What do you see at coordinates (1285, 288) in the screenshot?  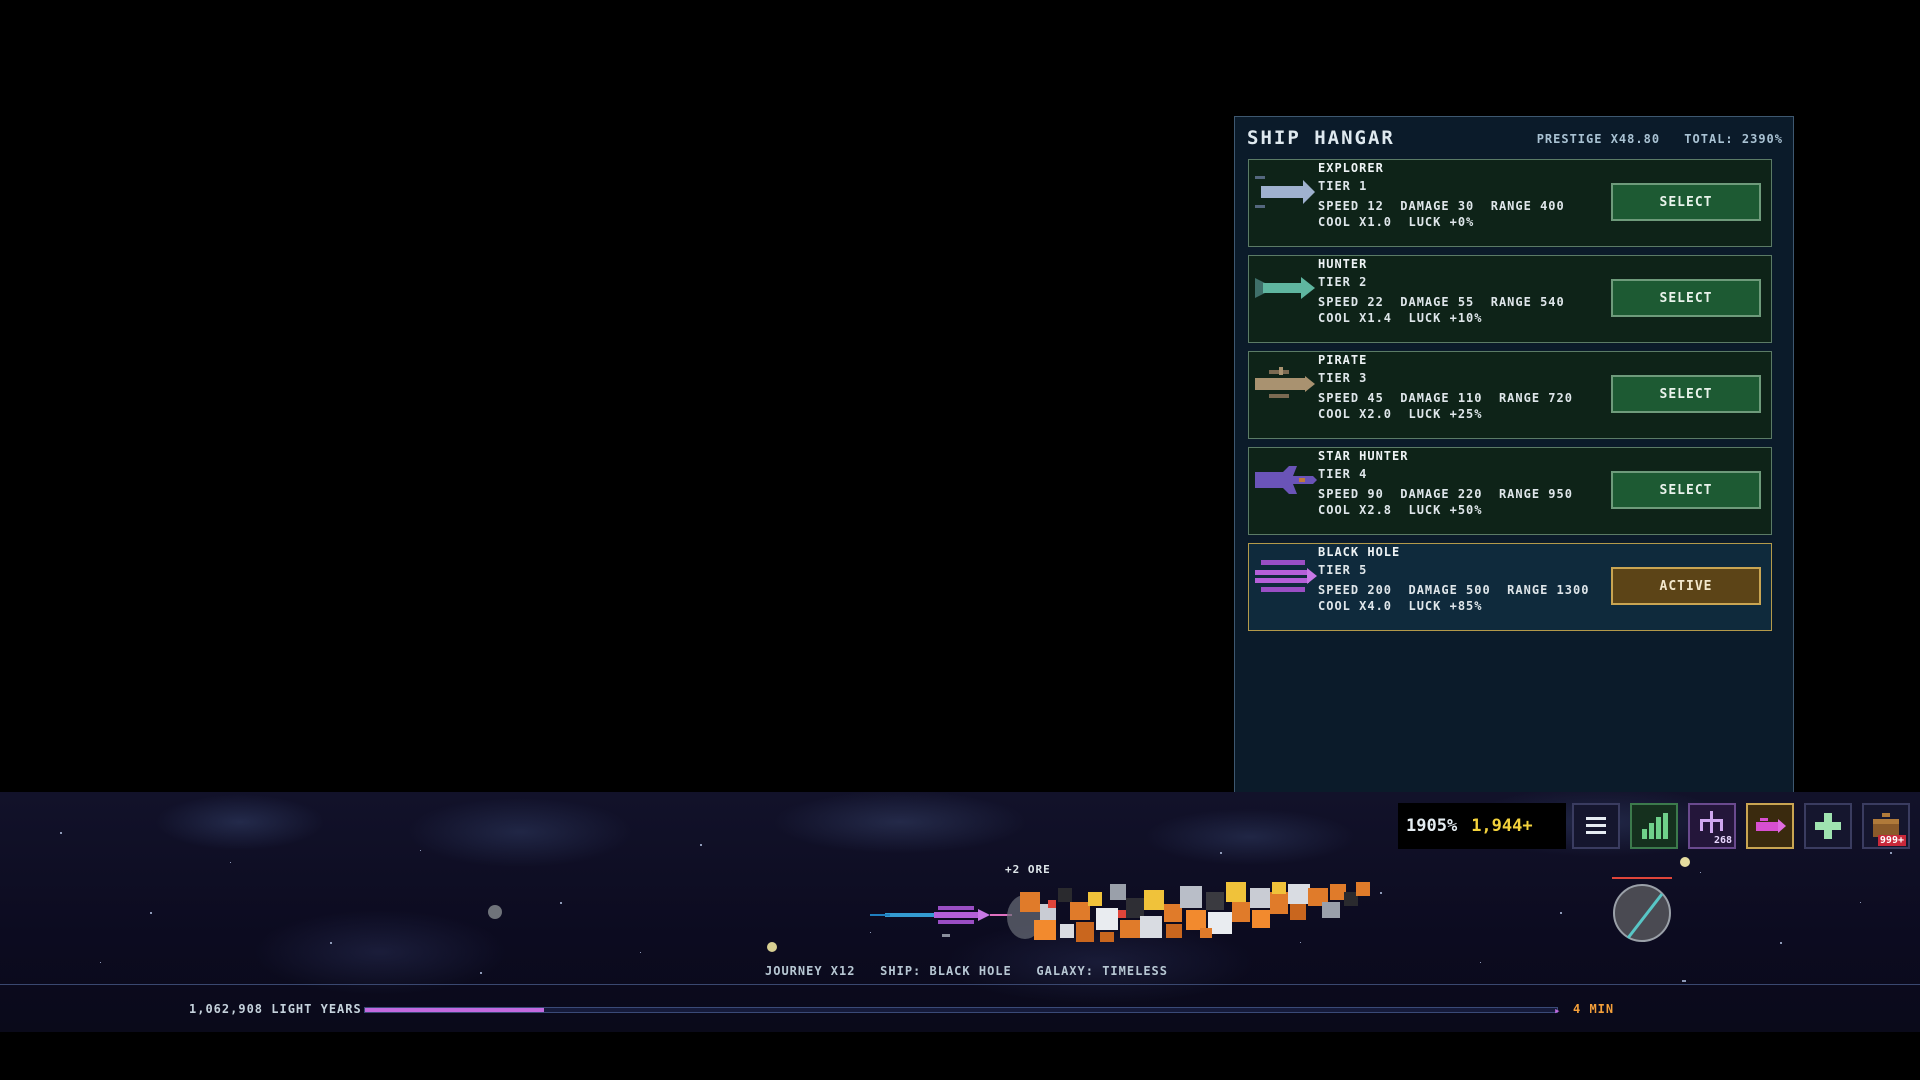 I see `hunter-ship-icon` at bounding box center [1285, 288].